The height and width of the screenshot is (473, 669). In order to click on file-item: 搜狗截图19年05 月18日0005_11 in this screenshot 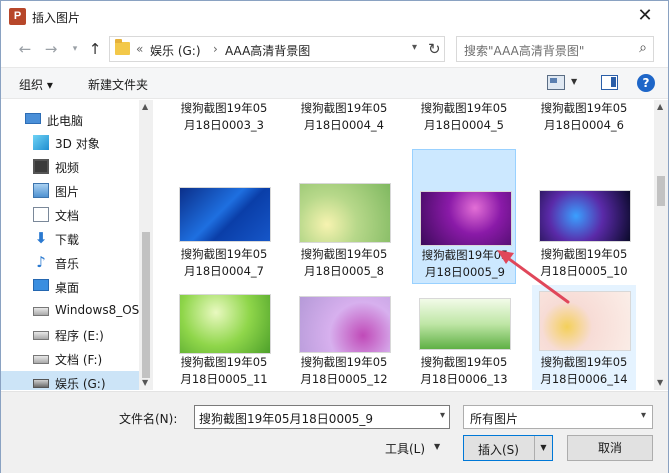, I will do `click(224, 339)`.